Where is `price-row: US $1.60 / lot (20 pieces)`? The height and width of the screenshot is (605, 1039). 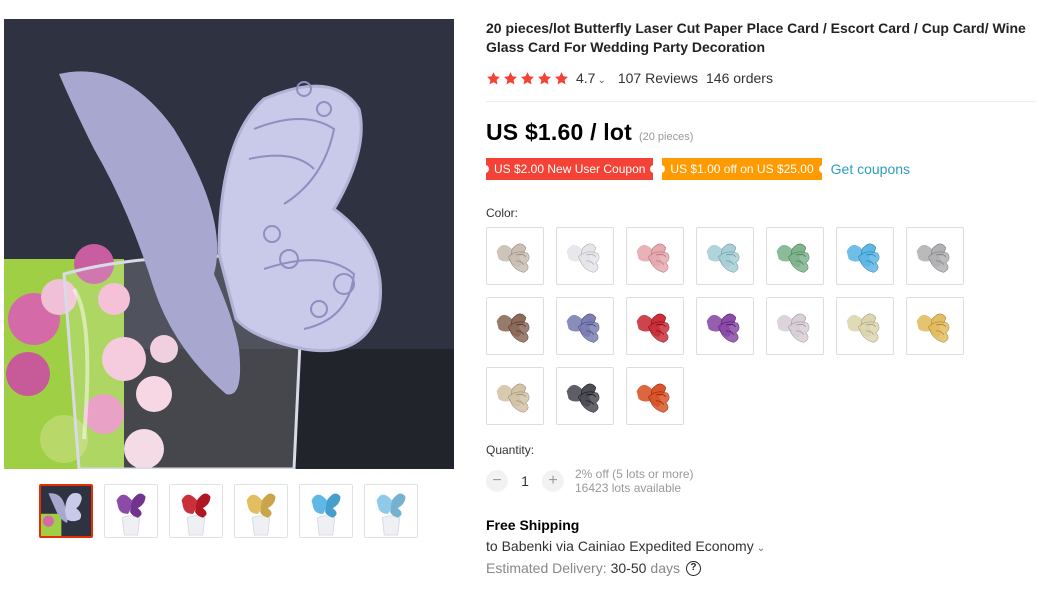
price-row: US $1.60 / lot (20 pieces) is located at coordinates (761, 132).